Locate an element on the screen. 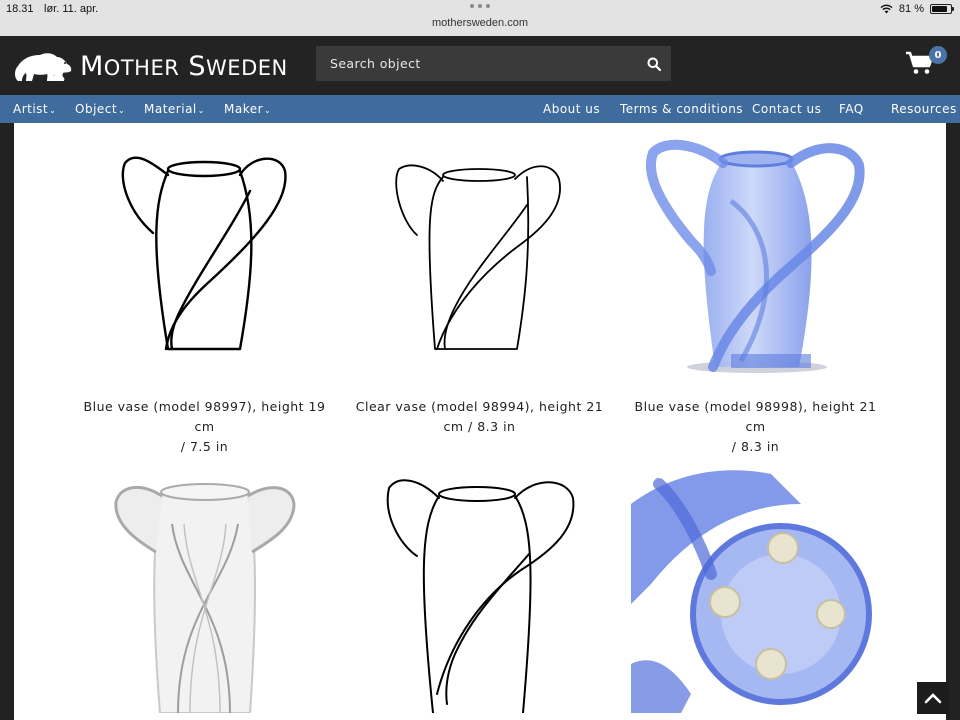  caption-line: / 7.5 in is located at coordinates (204, 446).